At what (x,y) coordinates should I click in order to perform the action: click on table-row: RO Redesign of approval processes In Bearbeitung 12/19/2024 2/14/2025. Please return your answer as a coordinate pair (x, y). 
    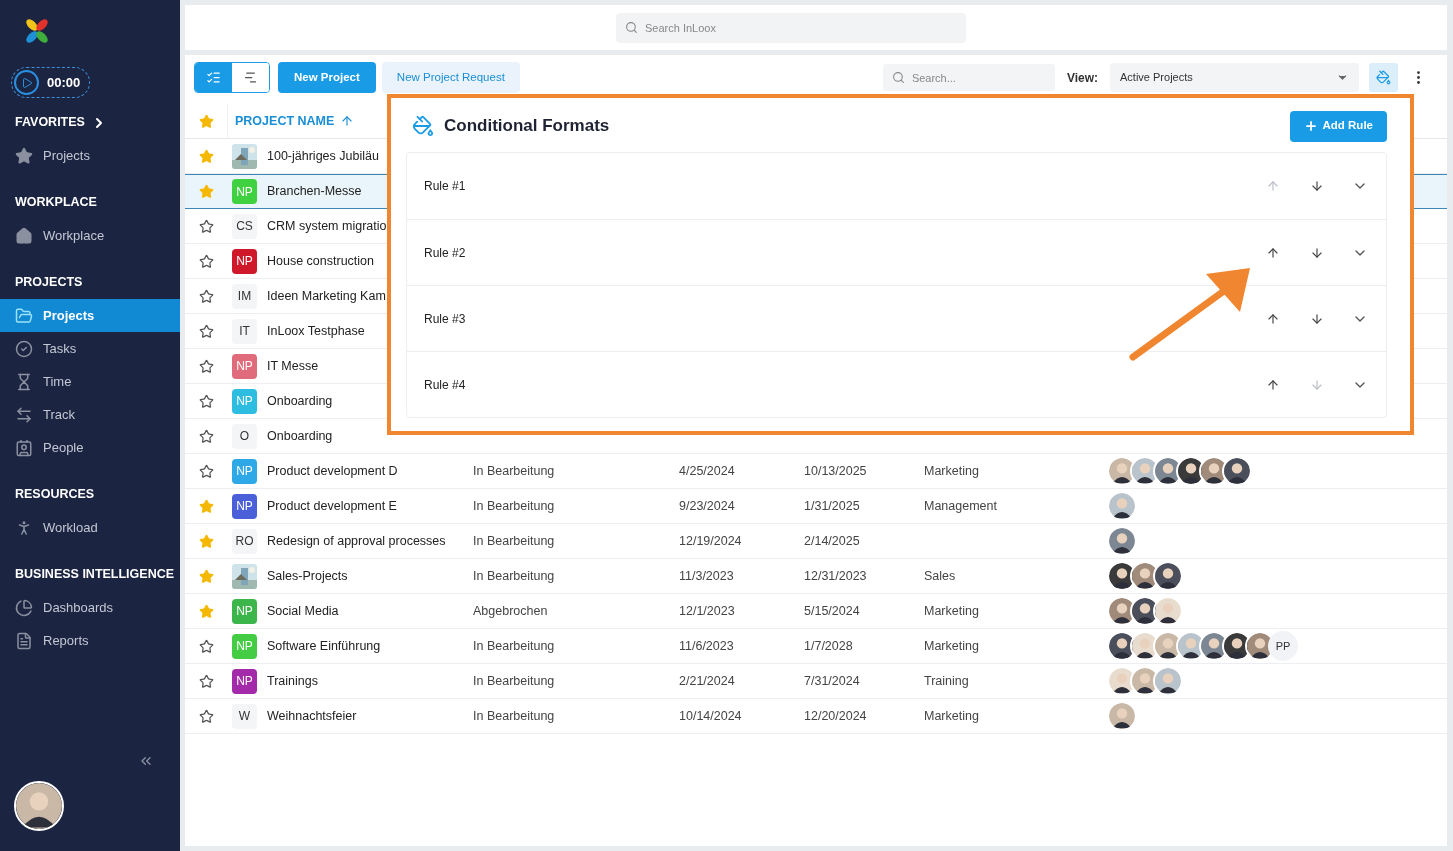
    Looking at the image, I should click on (816, 541).